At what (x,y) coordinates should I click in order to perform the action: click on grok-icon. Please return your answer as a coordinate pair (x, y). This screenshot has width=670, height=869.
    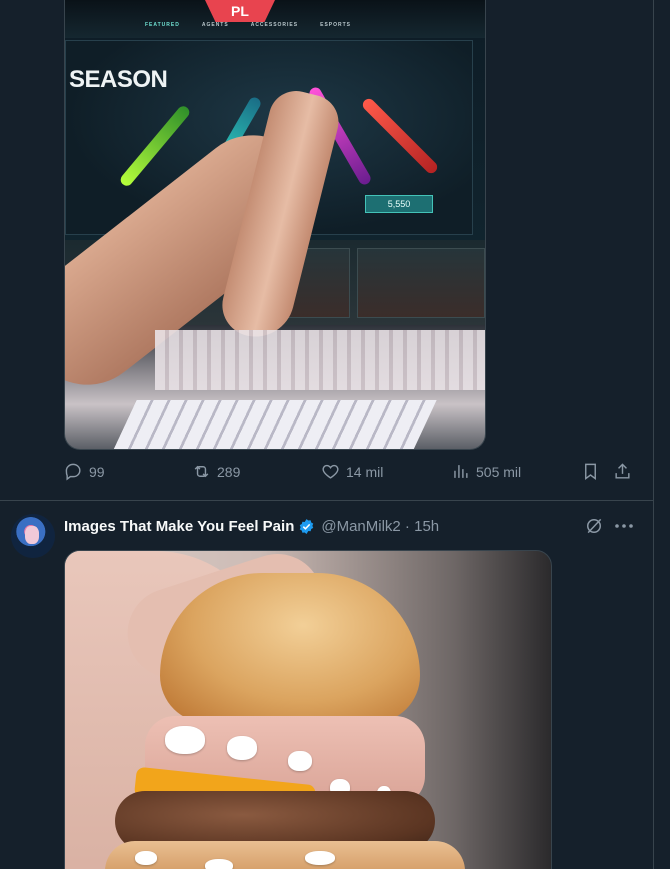
    Looking at the image, I should click on (594, 526).